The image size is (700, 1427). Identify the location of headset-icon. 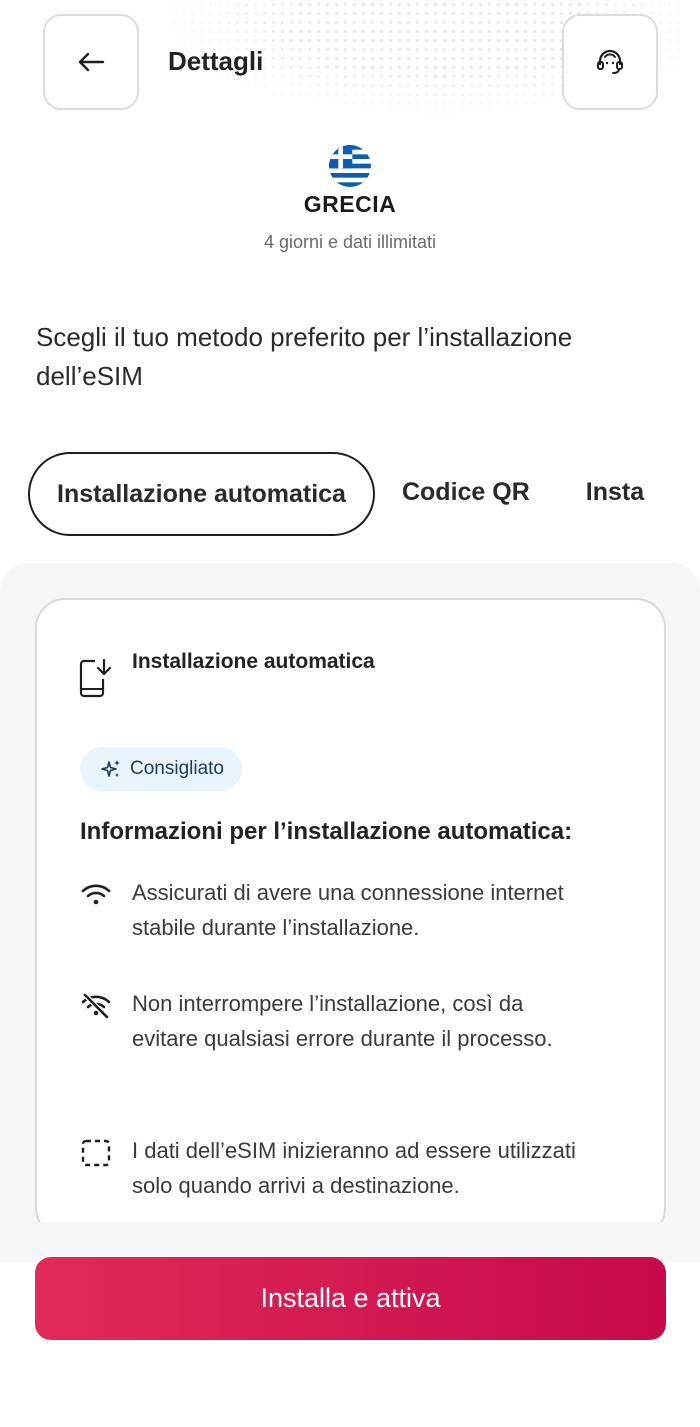
(610, 61).